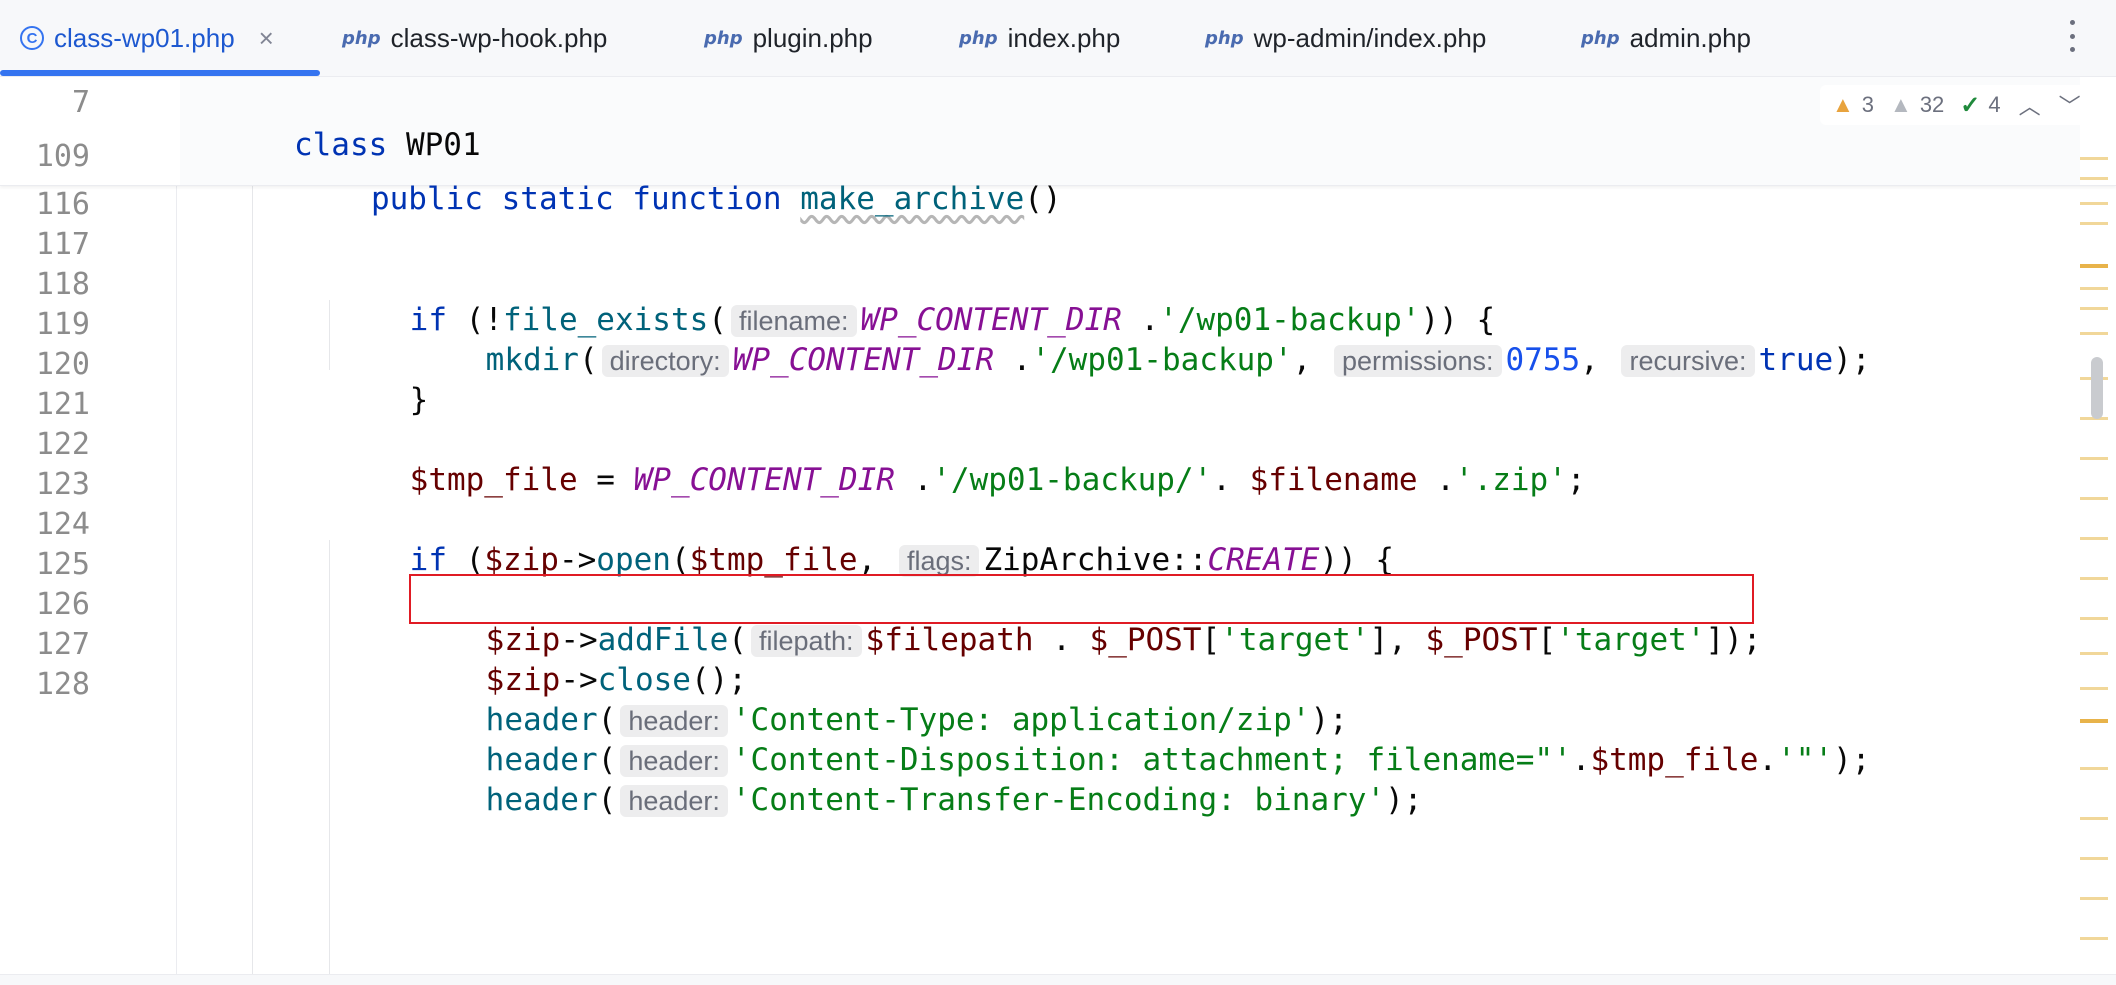 This screenshot has width=2116, height=985. What do you see at coordinates (665, 361) in the screenshot?
I see `parameter-hint: directory:` at bounding box center [665, 361].